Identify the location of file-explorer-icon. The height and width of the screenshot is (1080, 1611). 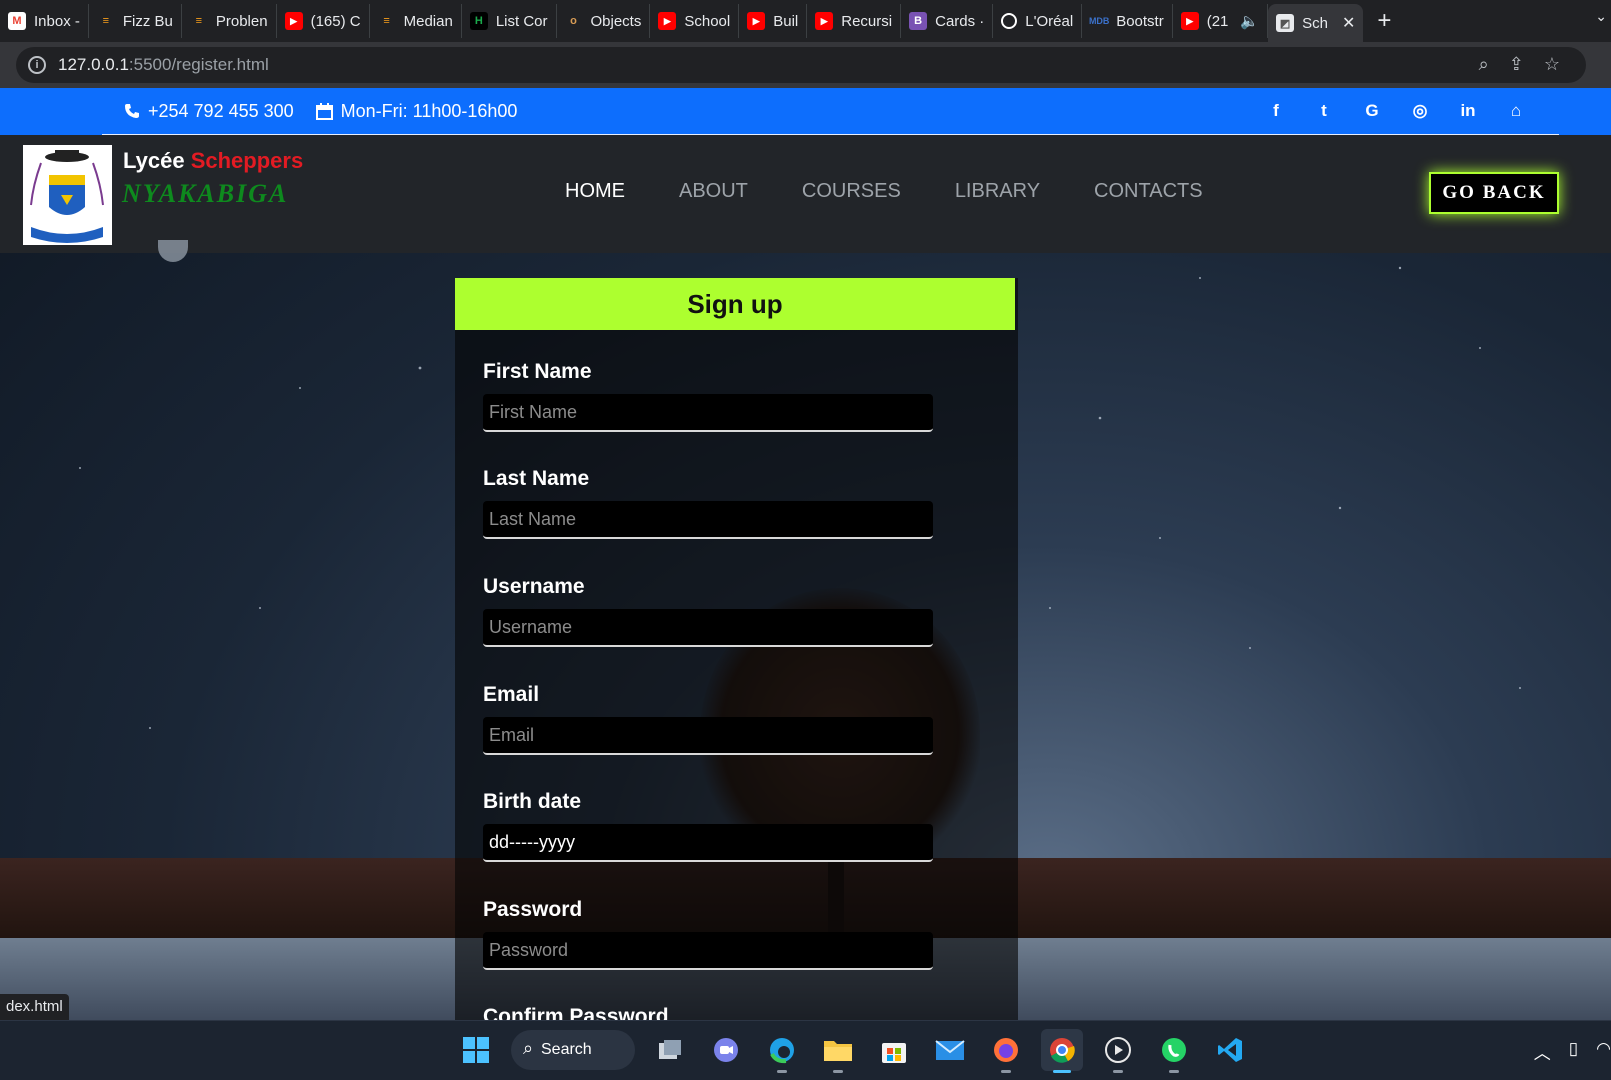
(838, 1051).